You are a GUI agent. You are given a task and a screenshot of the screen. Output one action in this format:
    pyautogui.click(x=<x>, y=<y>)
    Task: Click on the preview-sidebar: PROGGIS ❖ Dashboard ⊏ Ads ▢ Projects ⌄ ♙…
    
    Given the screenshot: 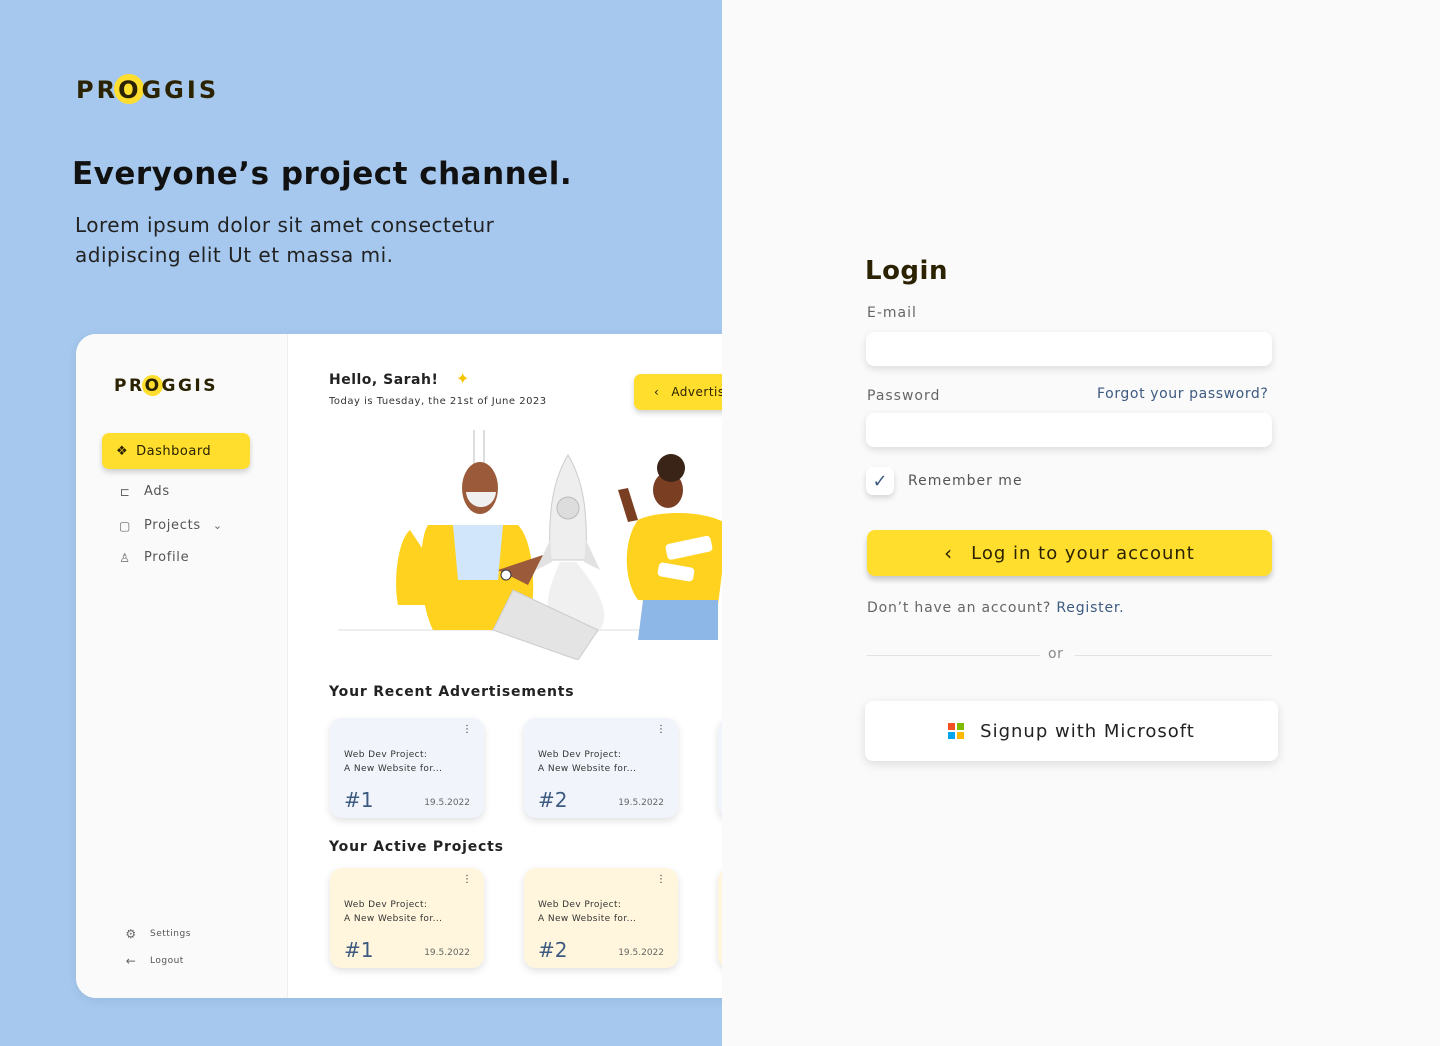 What is the action you would take?
    pyautogui.click(x=182, y=666)
    